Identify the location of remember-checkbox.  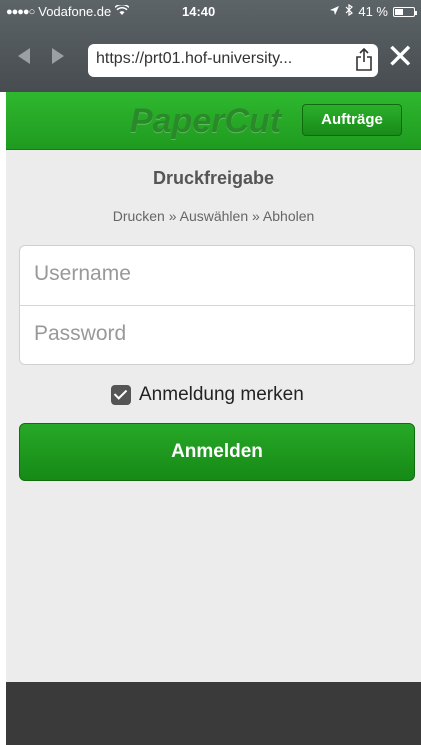
(121, 395).